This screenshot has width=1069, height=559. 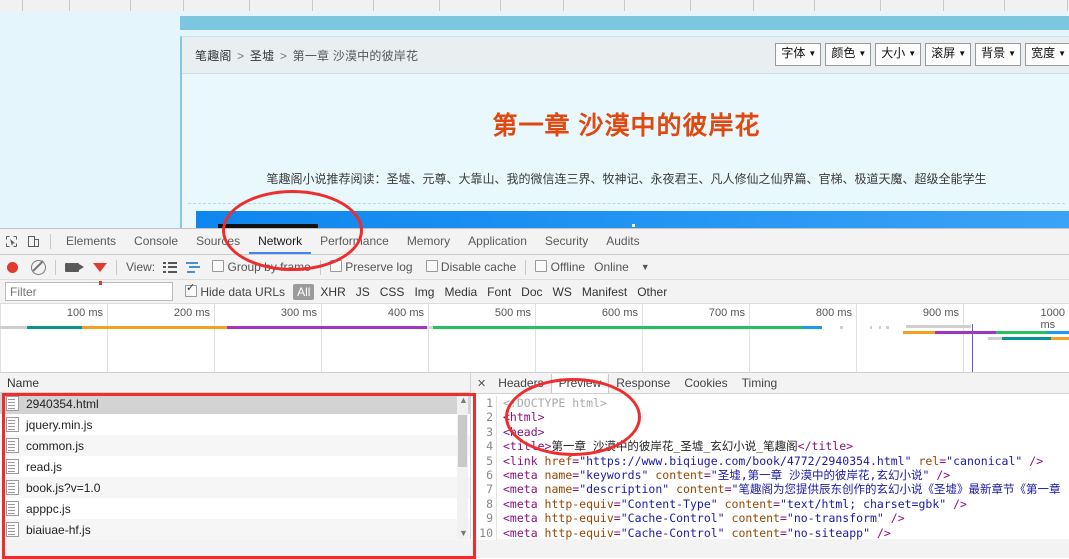 I want to click on size-button: 大小 ▼, so click(x=898, y=54).